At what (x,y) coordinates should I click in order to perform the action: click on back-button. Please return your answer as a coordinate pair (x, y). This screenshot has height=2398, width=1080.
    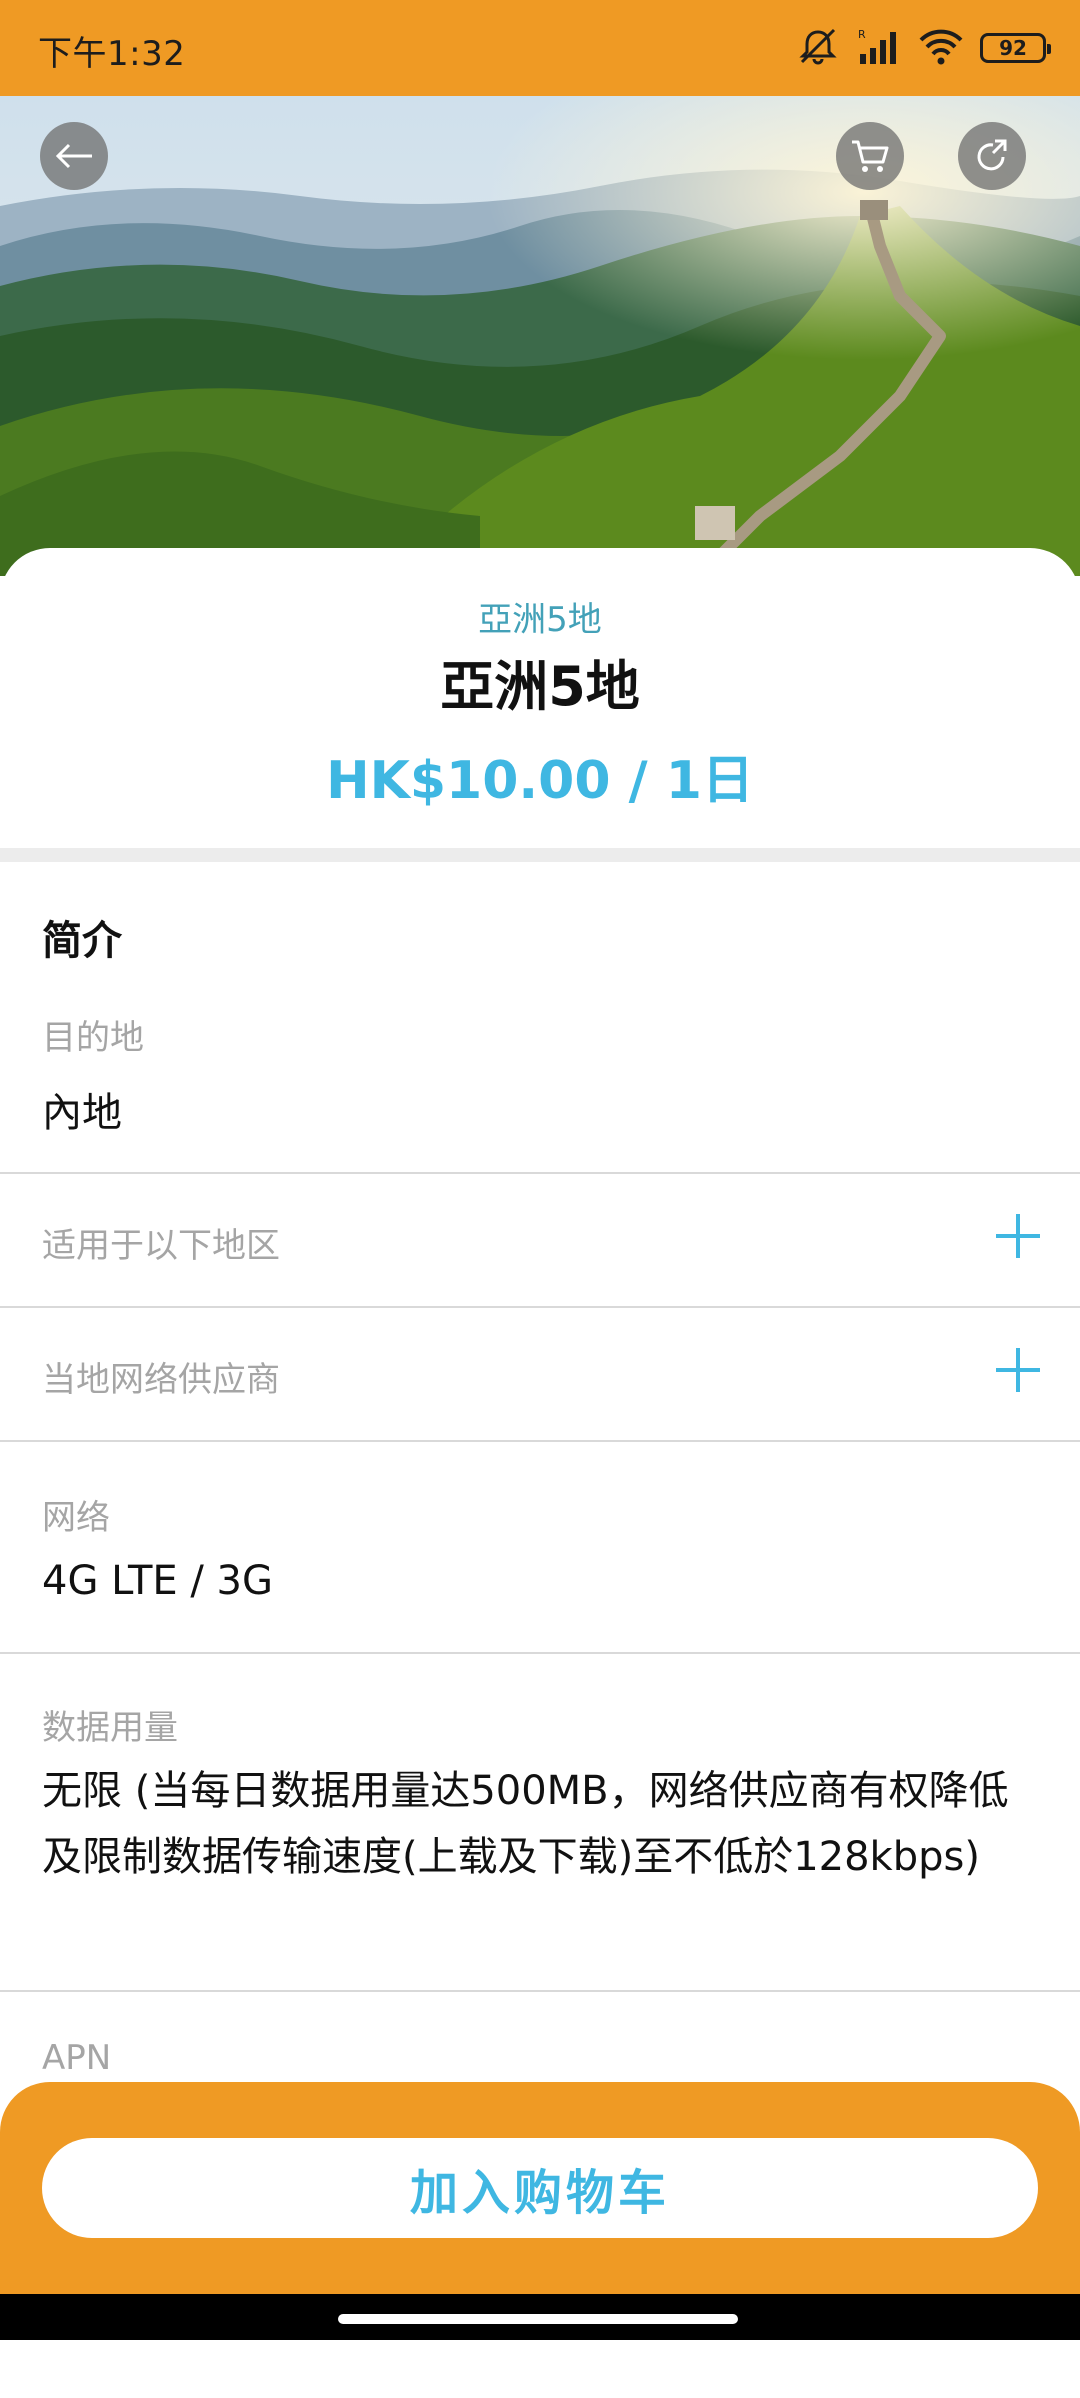
    Looking at the image, I should click on (74, 156).